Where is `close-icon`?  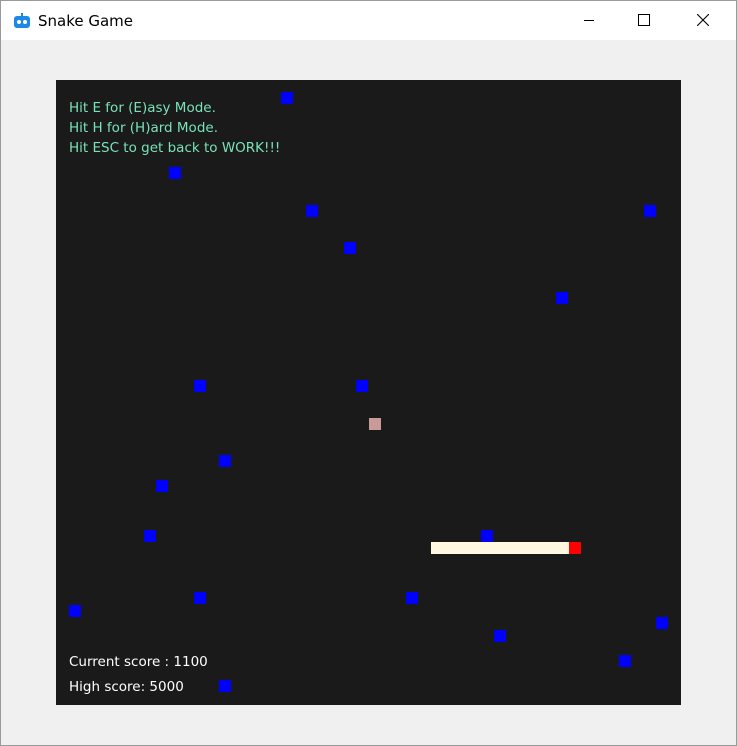
close-icon is located at coordinates (703, 20).